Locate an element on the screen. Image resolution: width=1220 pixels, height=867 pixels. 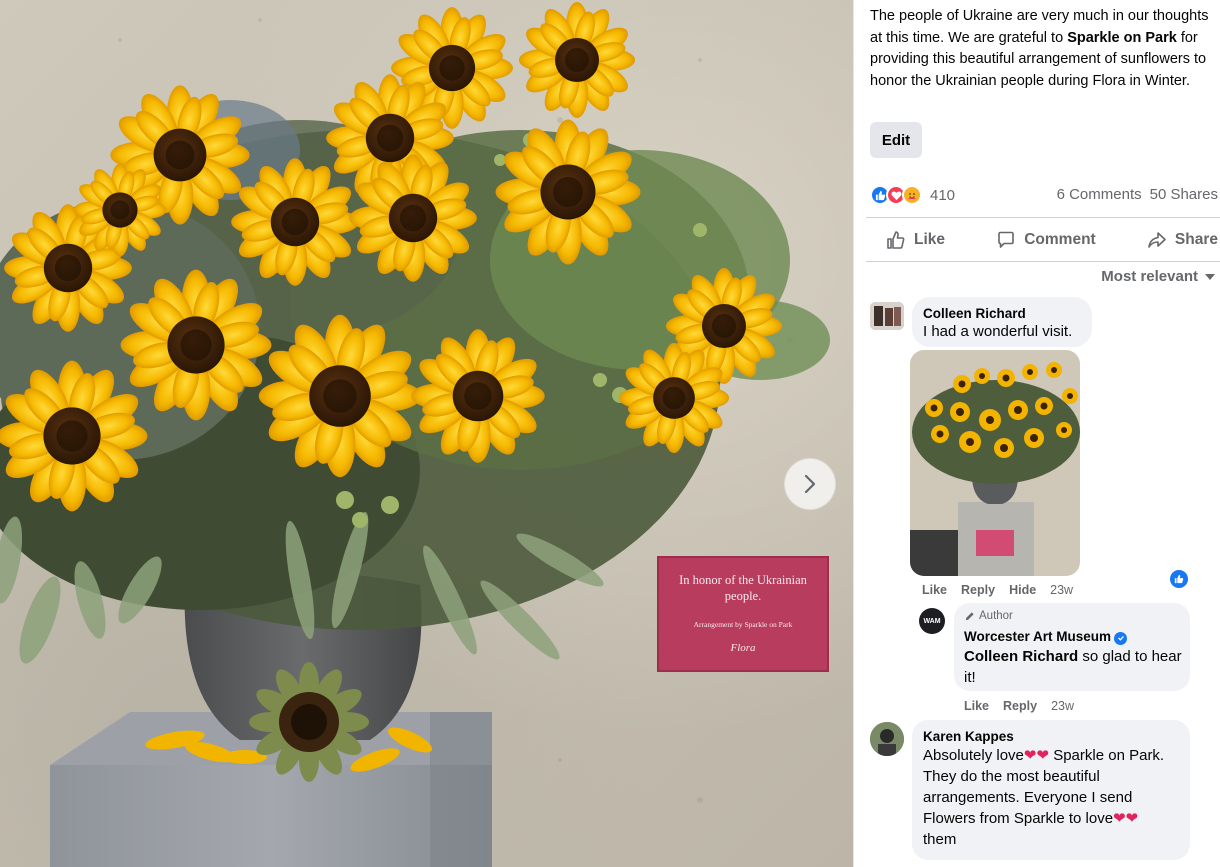
comment-hide-link: Hide is located at coordinates (1022, 590).